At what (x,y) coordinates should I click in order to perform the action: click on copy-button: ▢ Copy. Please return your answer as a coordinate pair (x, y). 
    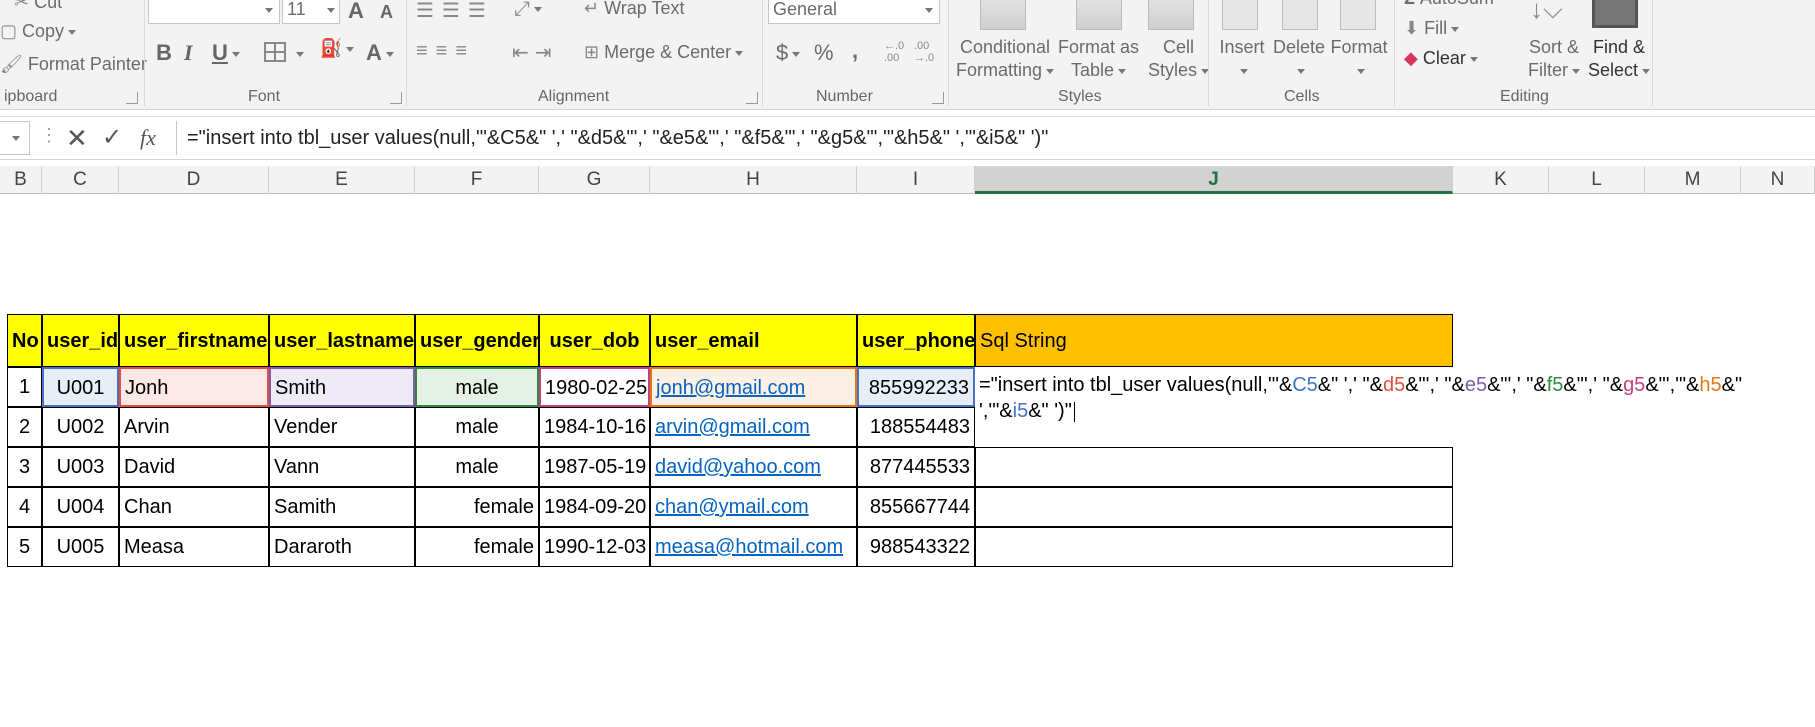
    Looking at the image, I should click on (38, 31).